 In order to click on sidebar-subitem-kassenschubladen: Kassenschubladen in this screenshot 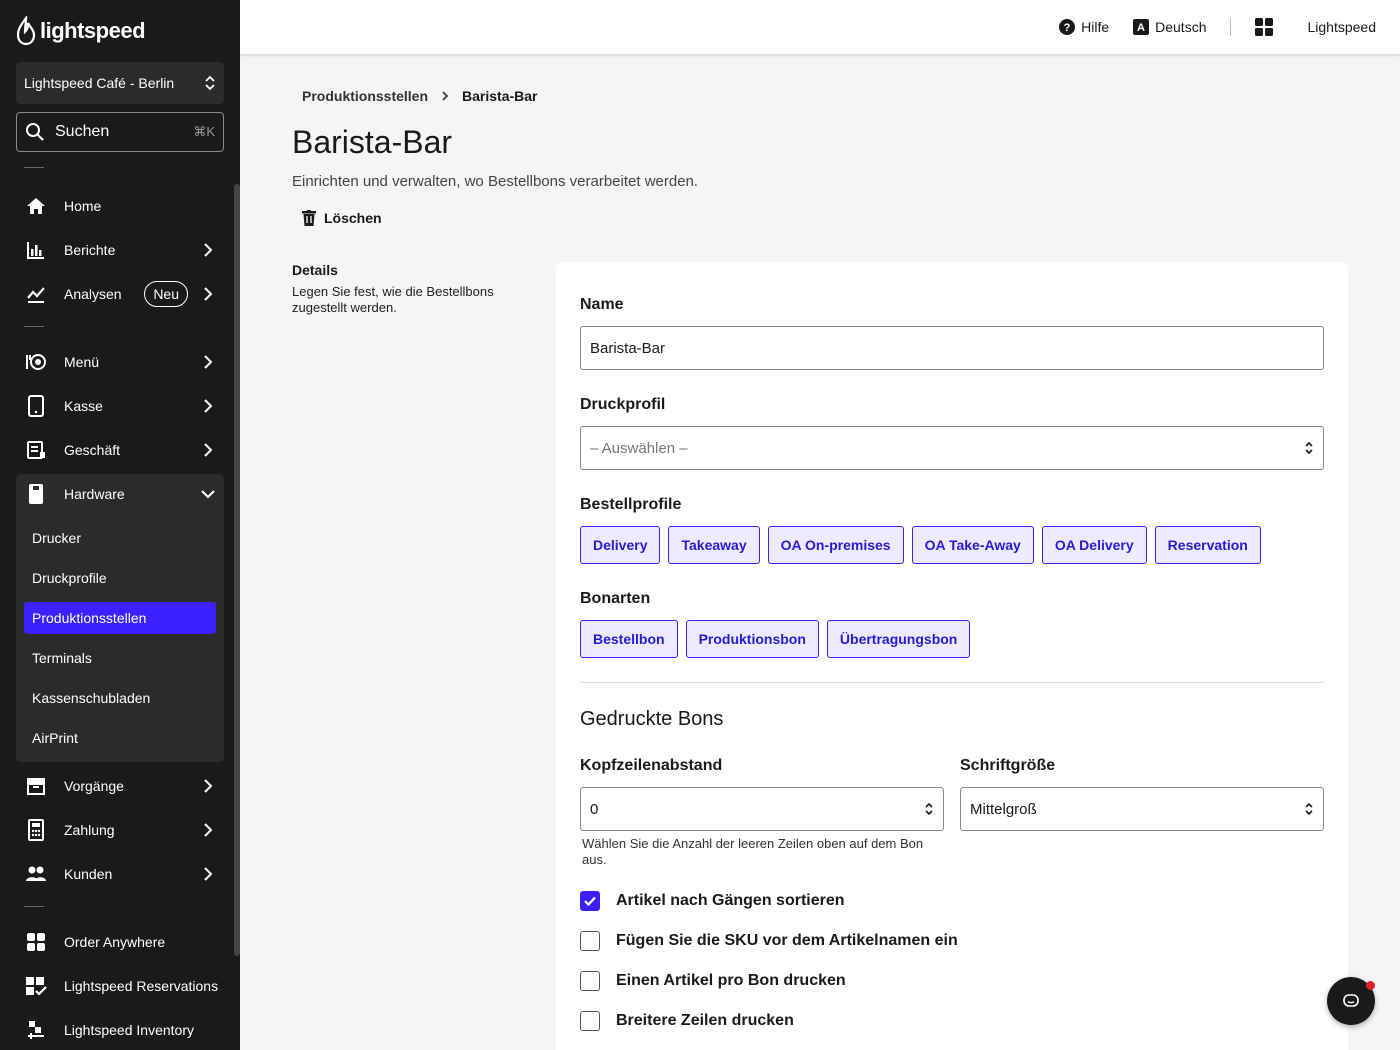, I will do `click(120, 698)`.